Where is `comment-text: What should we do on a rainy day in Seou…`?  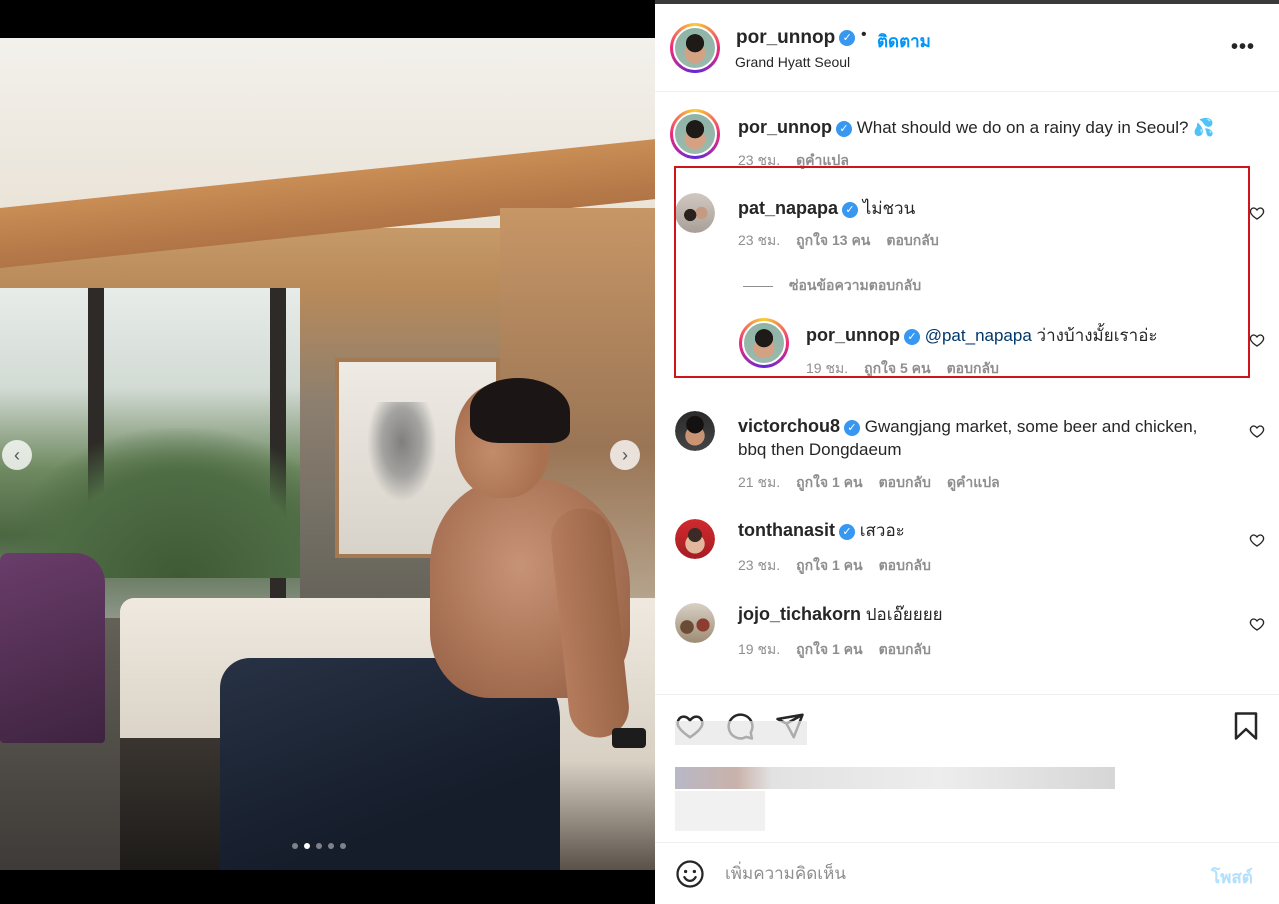
comment-text: What should we do on a rainy day in Seou… is located at coordinates (1035, 127).